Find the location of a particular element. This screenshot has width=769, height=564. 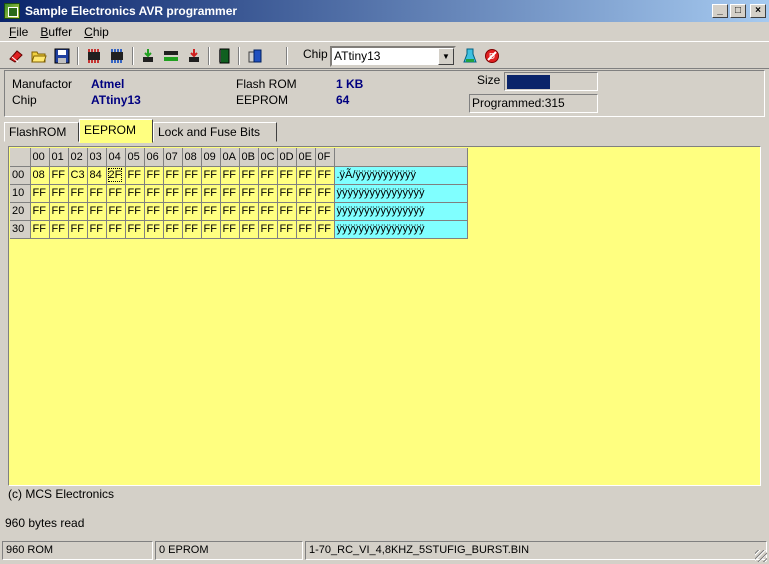

erase-chip-icon is located at coordinates (194, 56).